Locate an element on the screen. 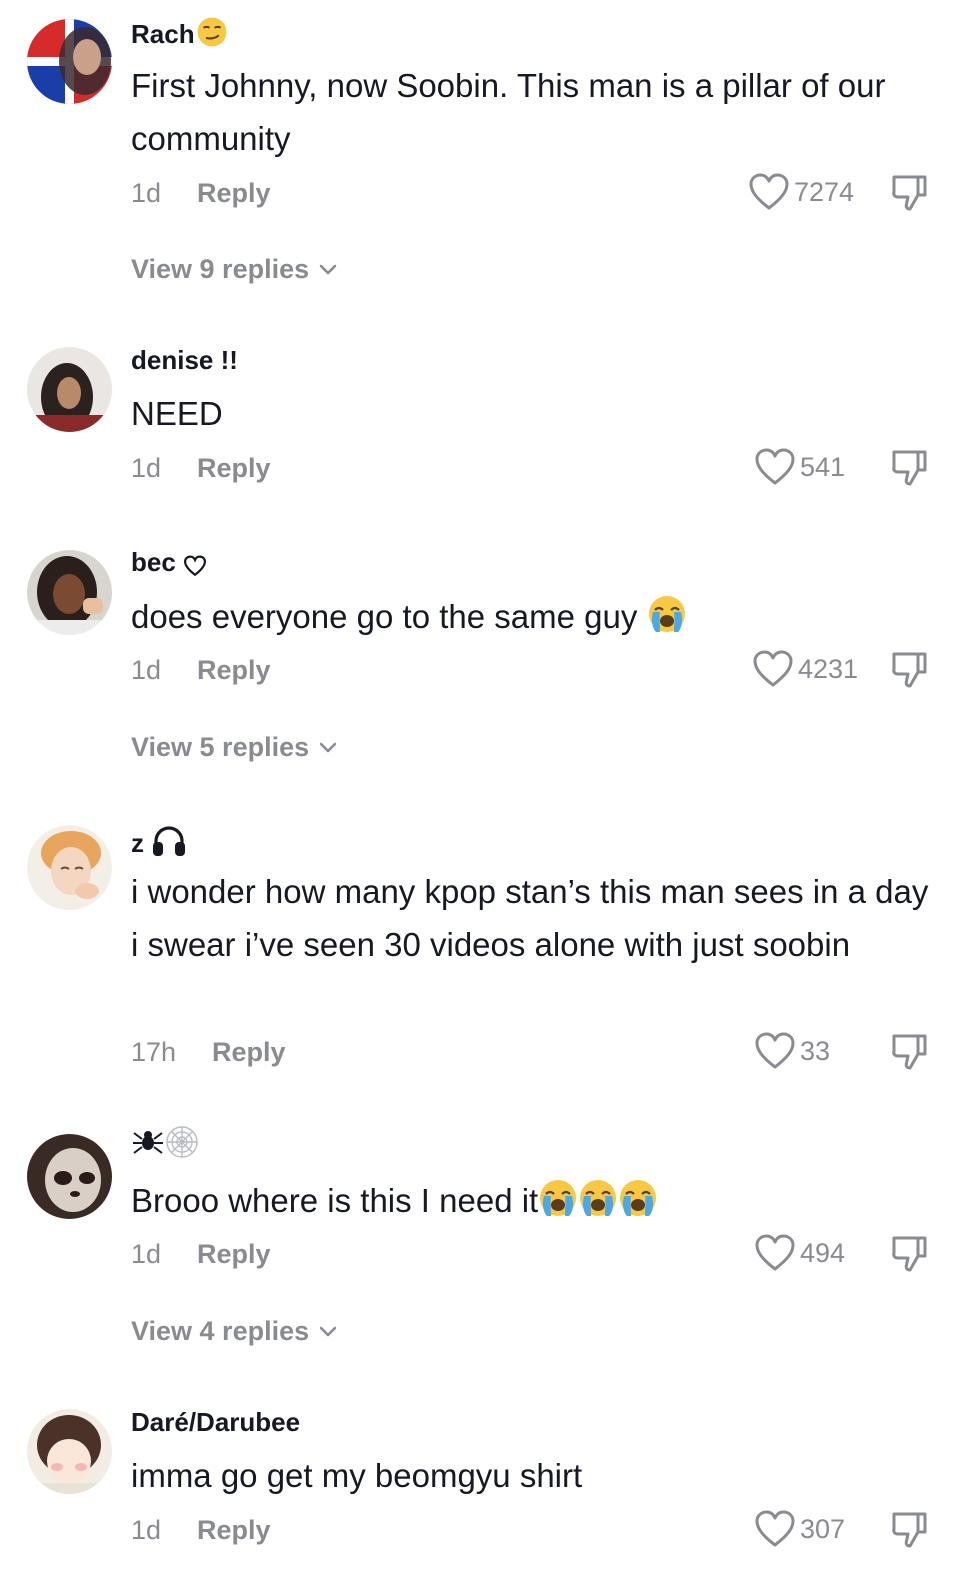  like-button: 4231 is located at coordinates (805, 669).